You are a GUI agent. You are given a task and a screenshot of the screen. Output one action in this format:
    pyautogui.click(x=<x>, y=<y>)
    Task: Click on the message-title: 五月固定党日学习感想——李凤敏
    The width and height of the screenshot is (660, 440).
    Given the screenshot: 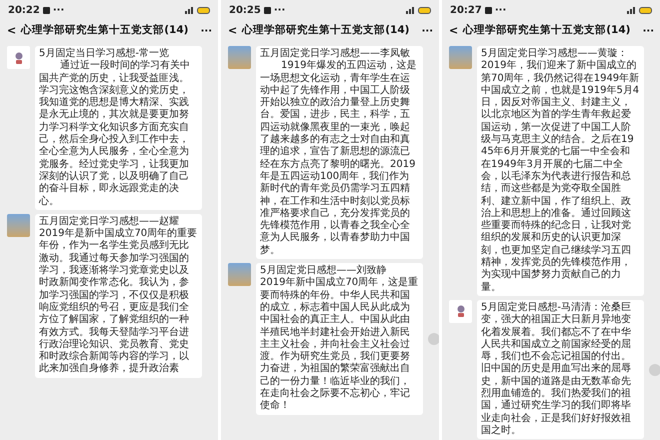 What is the action you would take?
    pyautogui.click(x=335, y=54)
    